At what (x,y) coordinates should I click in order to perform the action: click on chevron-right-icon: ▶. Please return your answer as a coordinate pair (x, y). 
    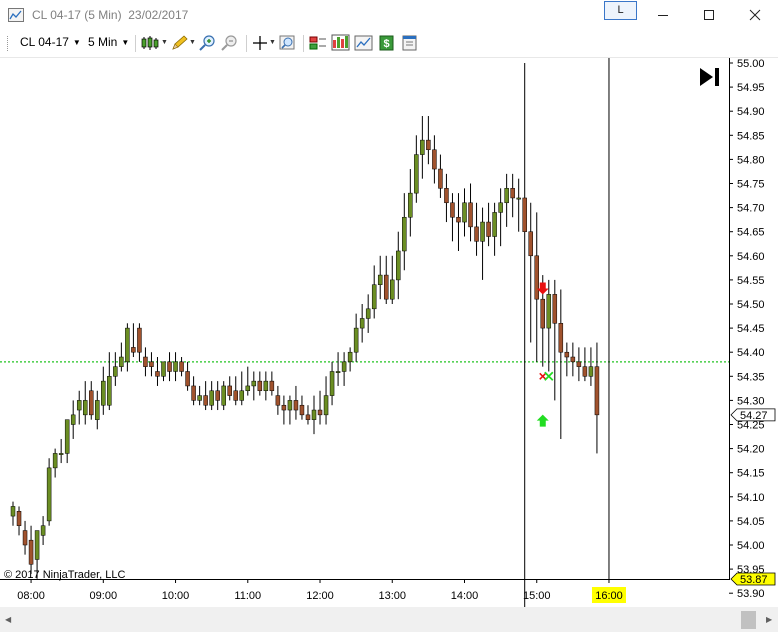
    Looking at the image, I should click on (769, 619).